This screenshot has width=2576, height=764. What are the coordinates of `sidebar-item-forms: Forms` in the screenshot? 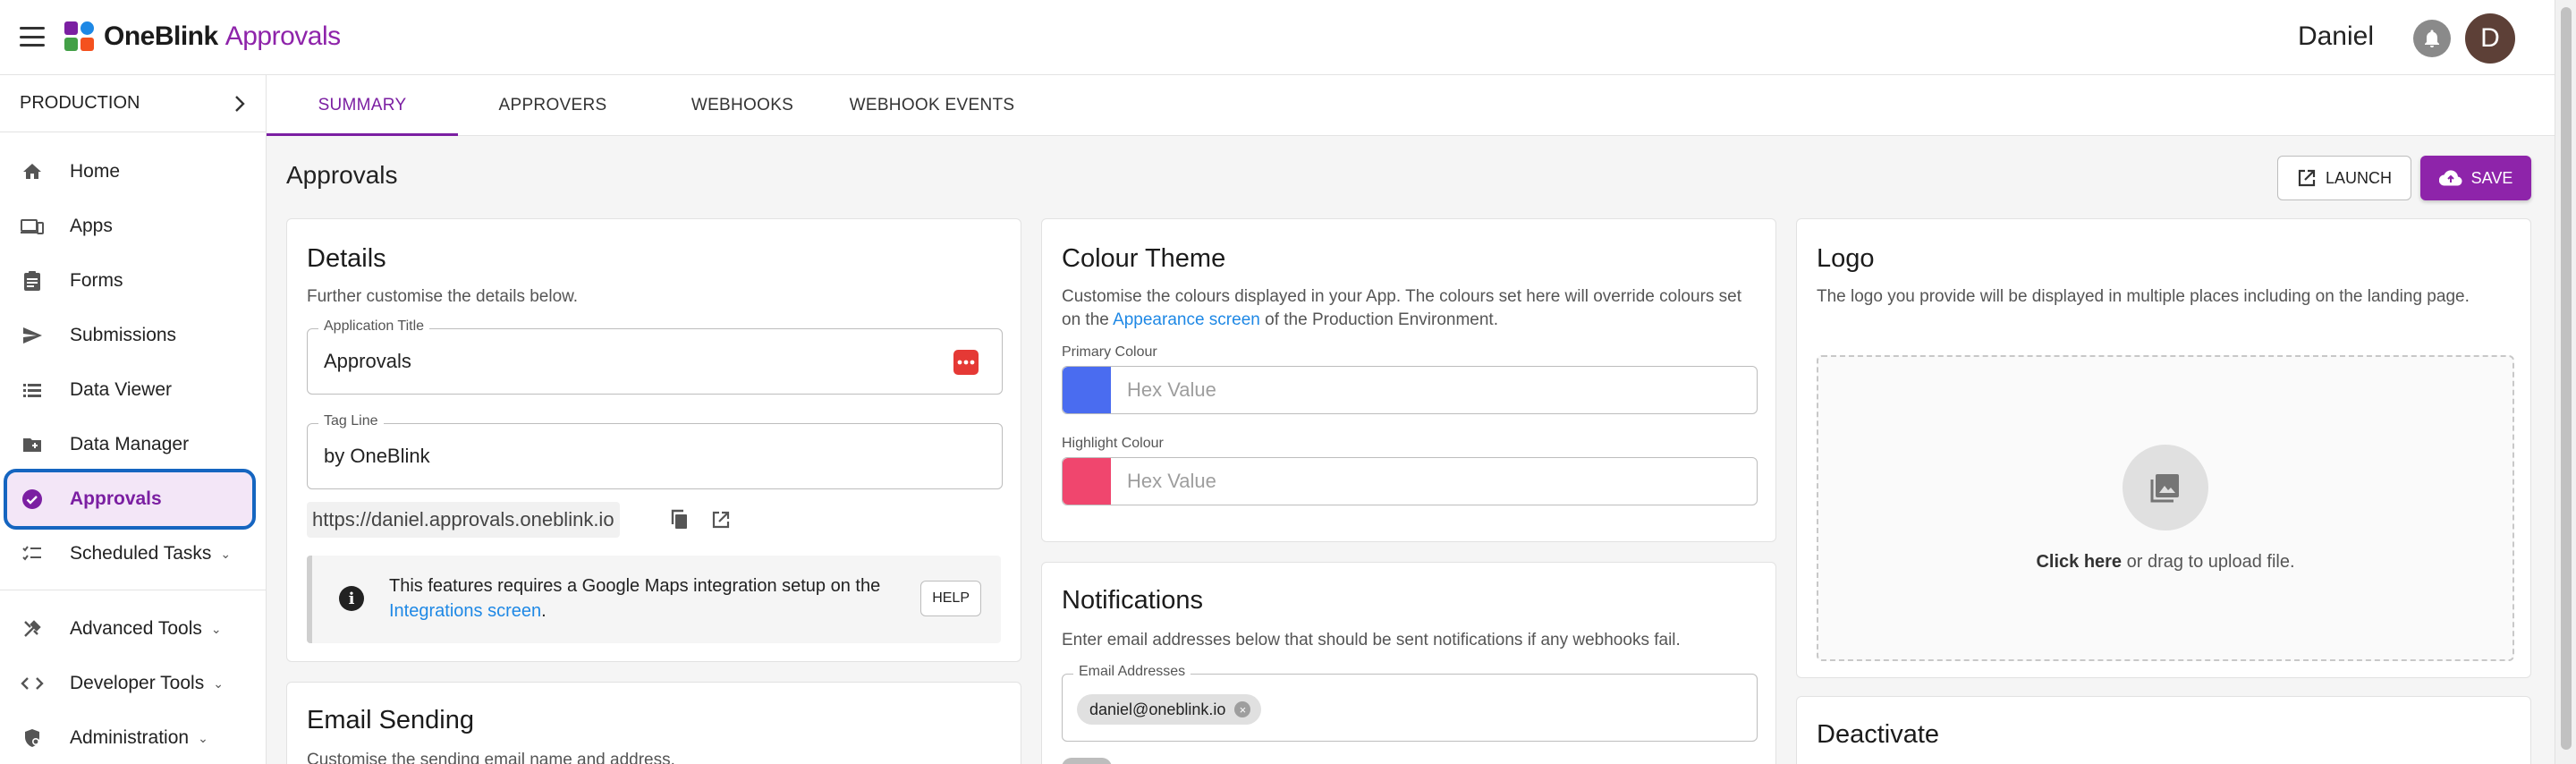 It's located at (129, 281).